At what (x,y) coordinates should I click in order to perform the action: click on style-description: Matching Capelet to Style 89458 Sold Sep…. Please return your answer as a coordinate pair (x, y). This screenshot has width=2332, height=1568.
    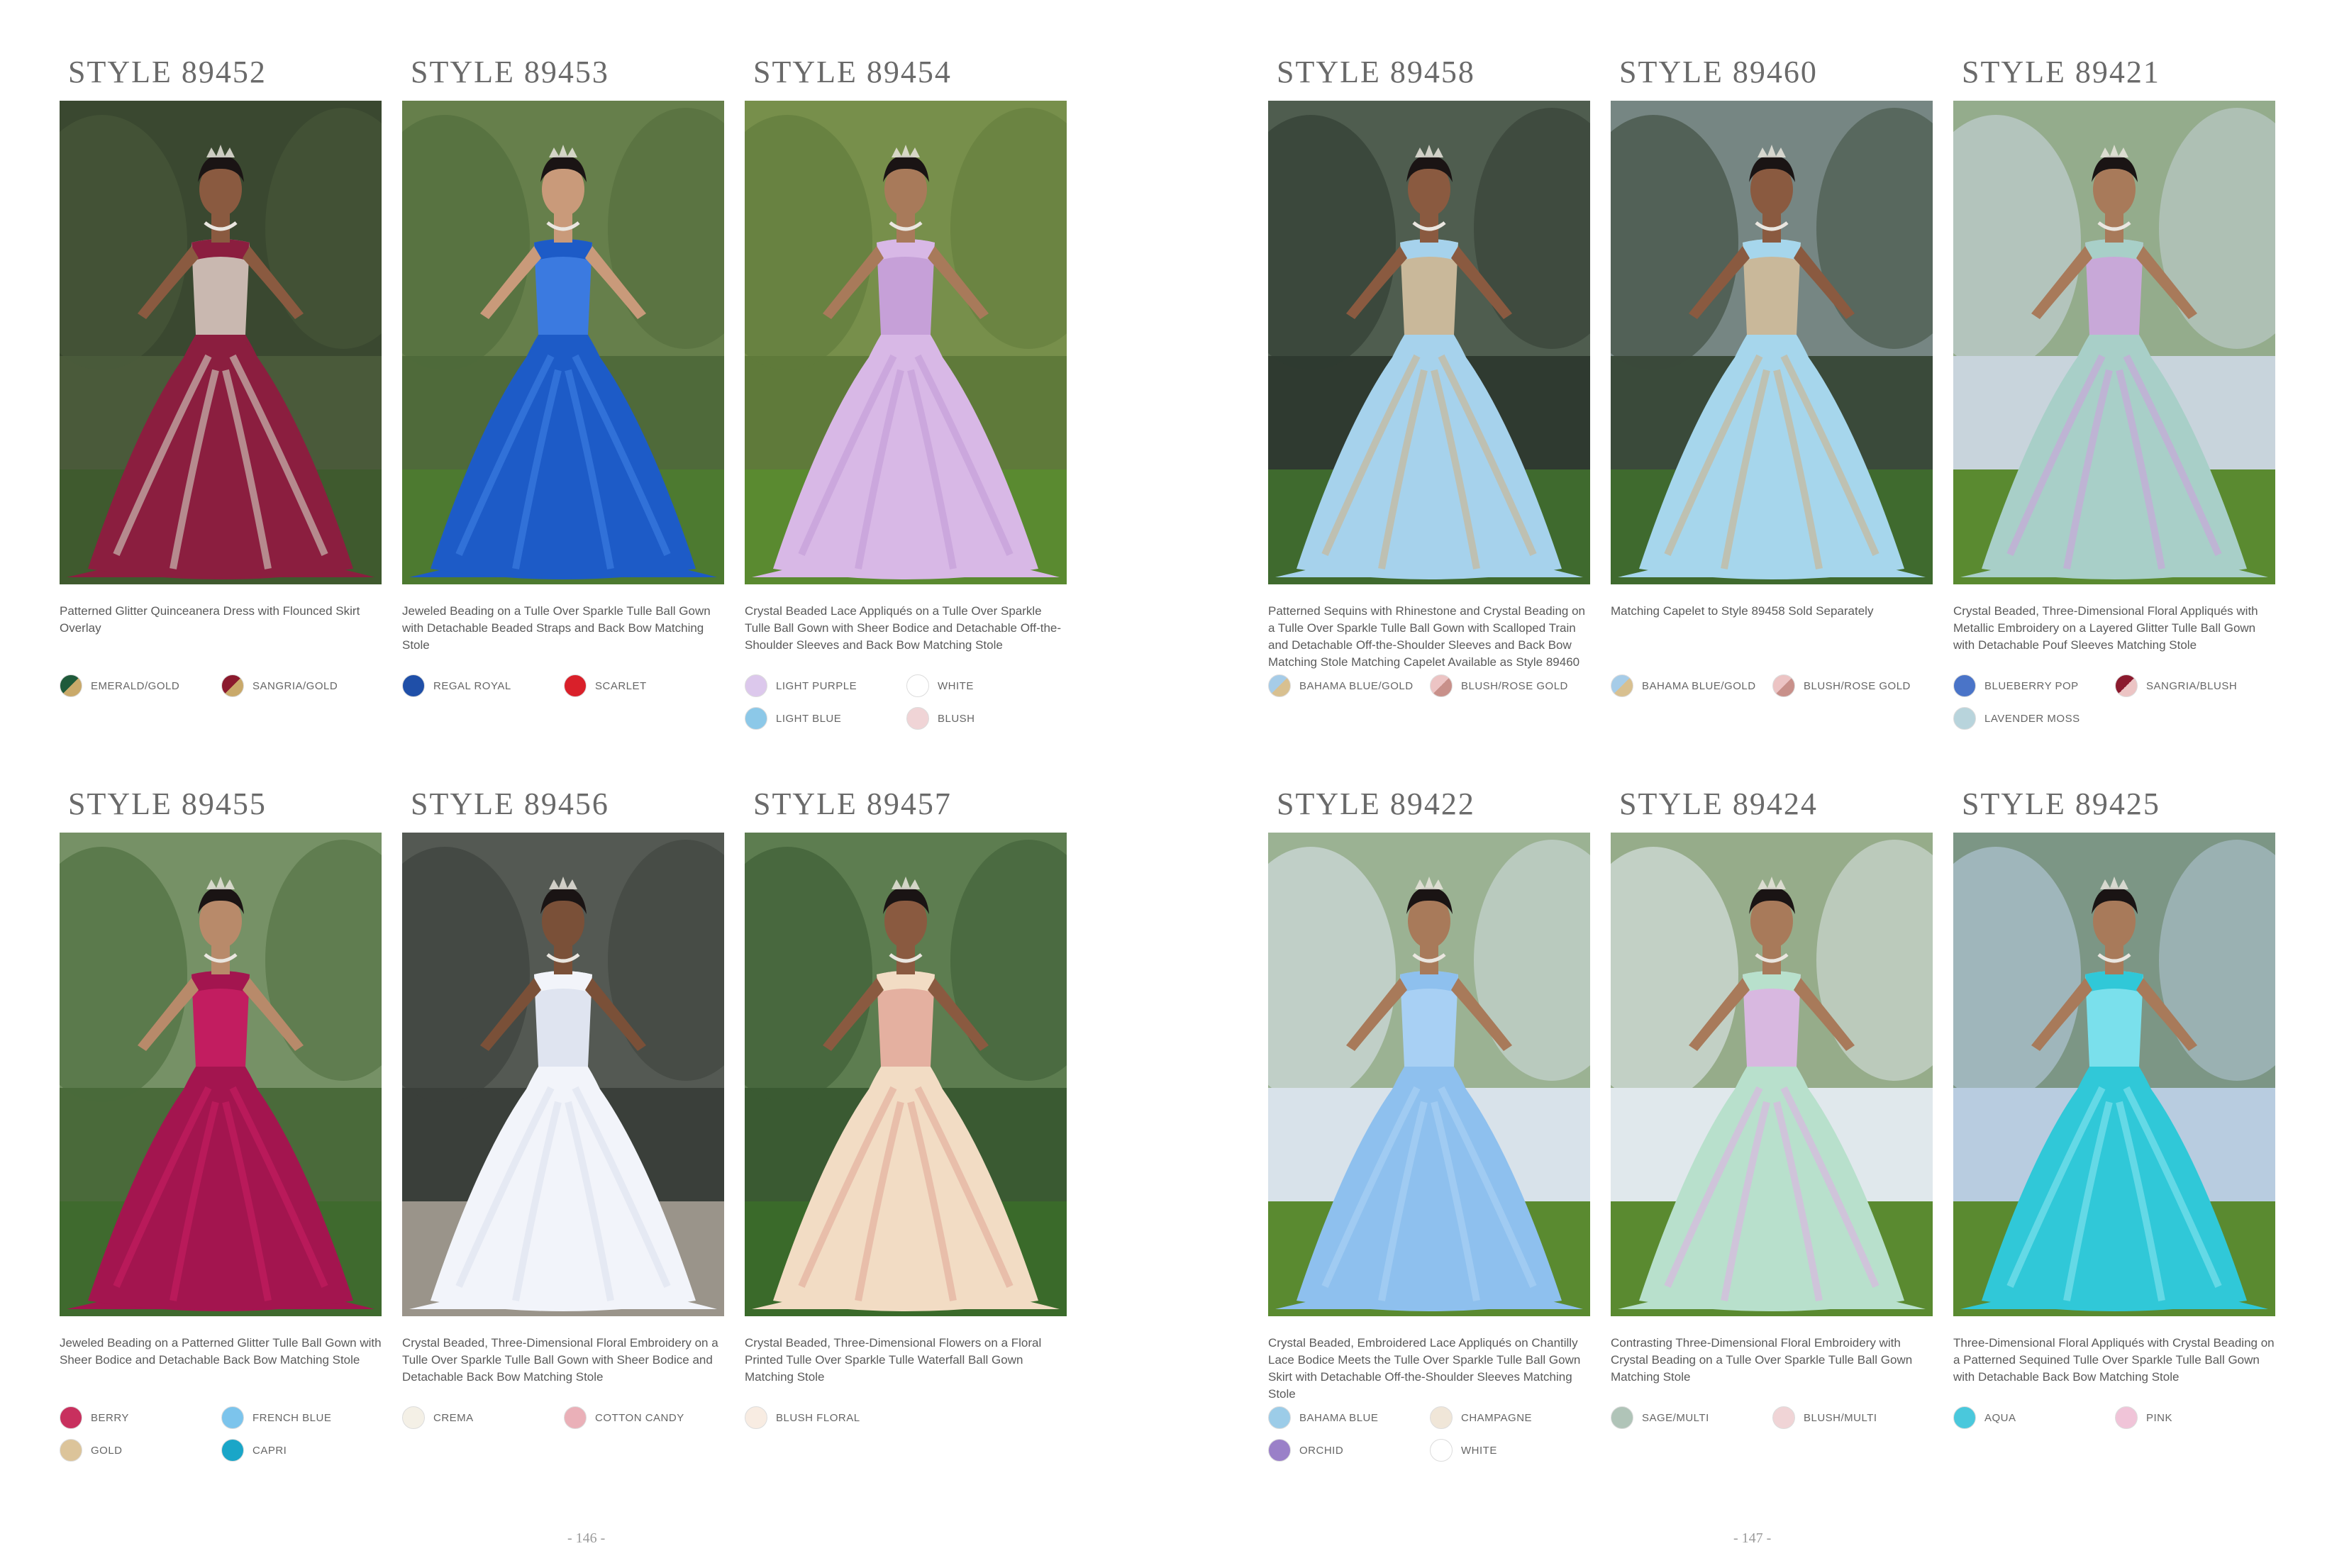
    Looking at the image, I should click on (1742, 611).